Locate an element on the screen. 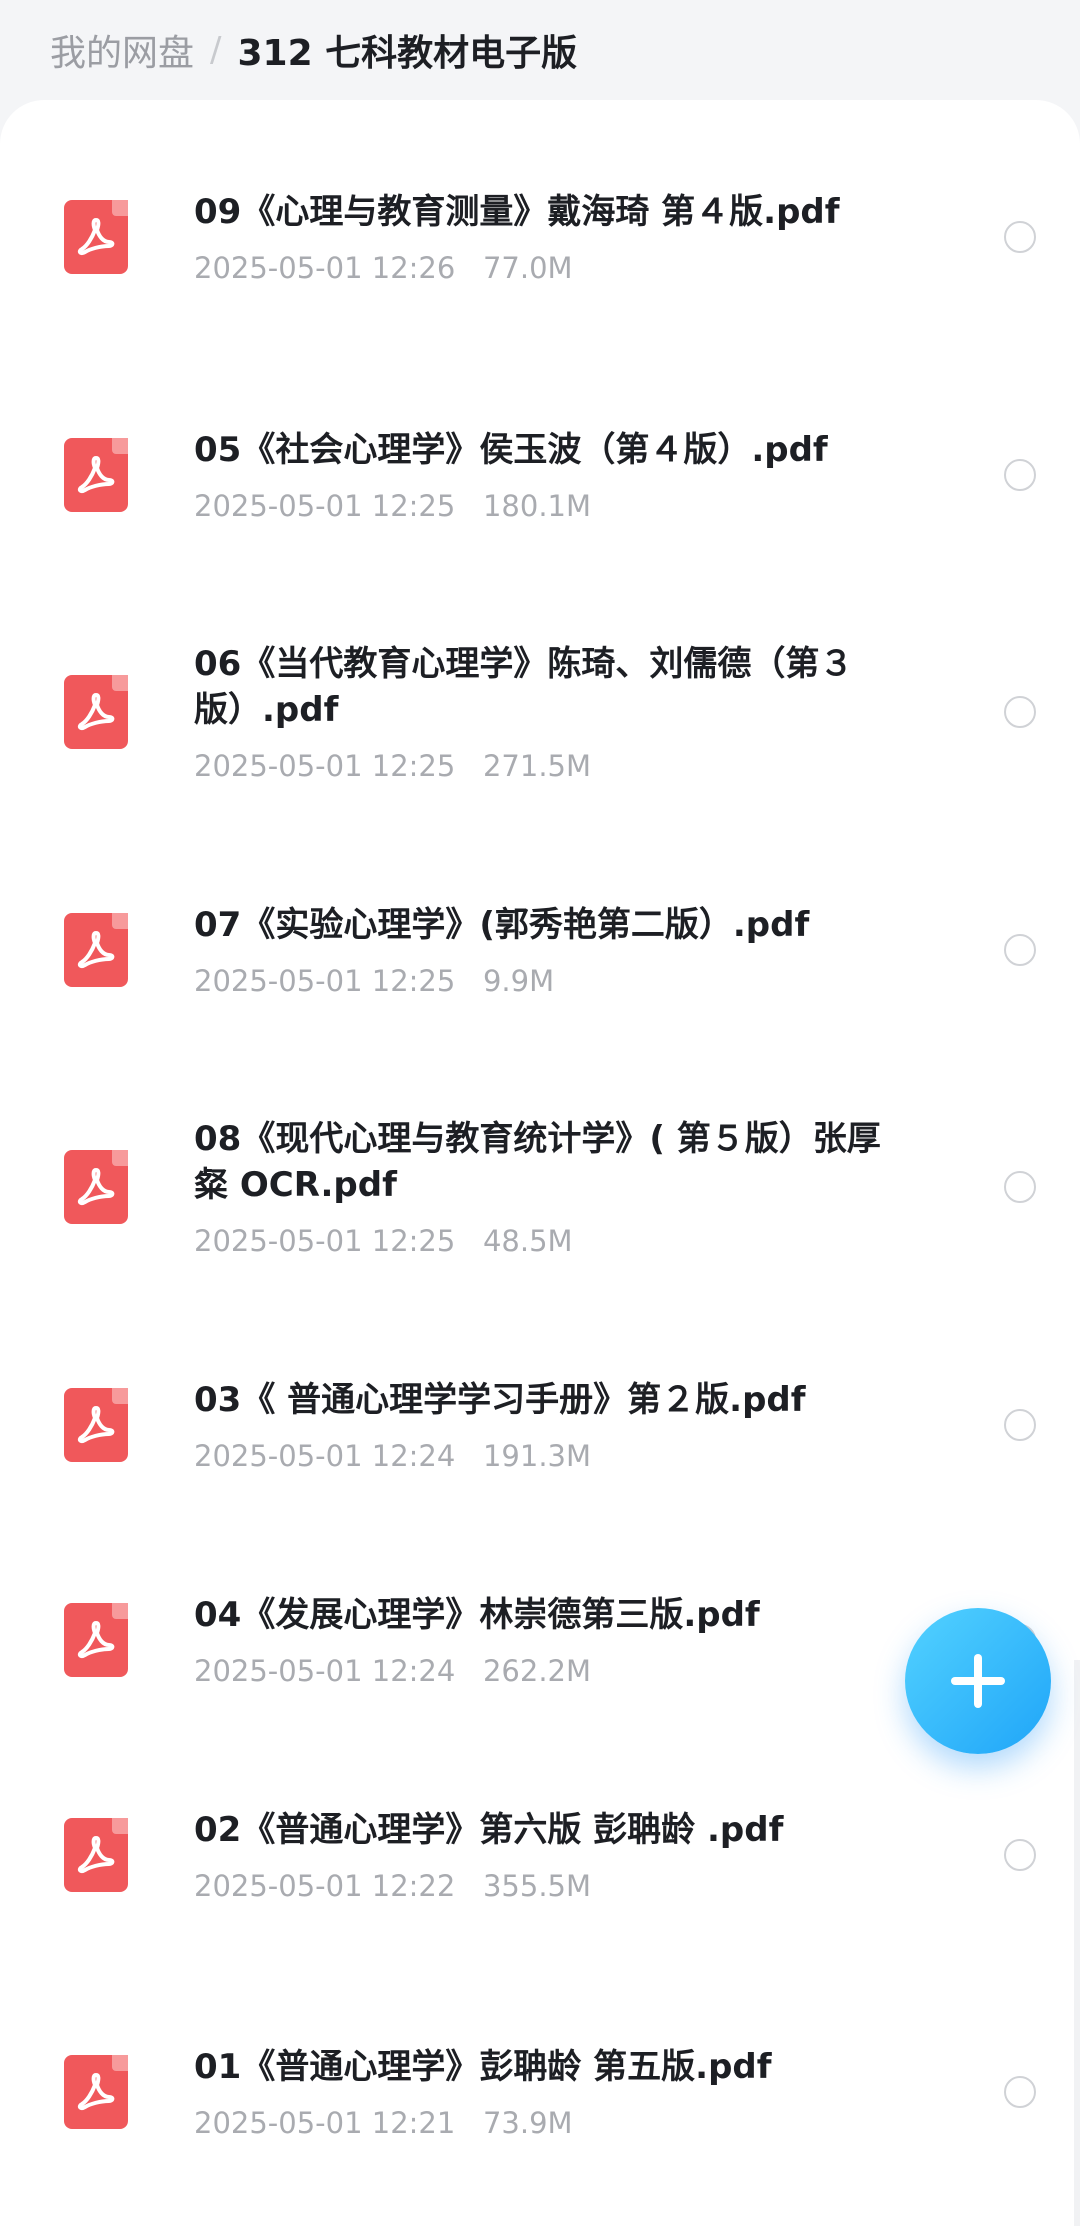 This screenshot has height=2226, width=1080. file-size: 271.5M is located at coordinates (537, 766).